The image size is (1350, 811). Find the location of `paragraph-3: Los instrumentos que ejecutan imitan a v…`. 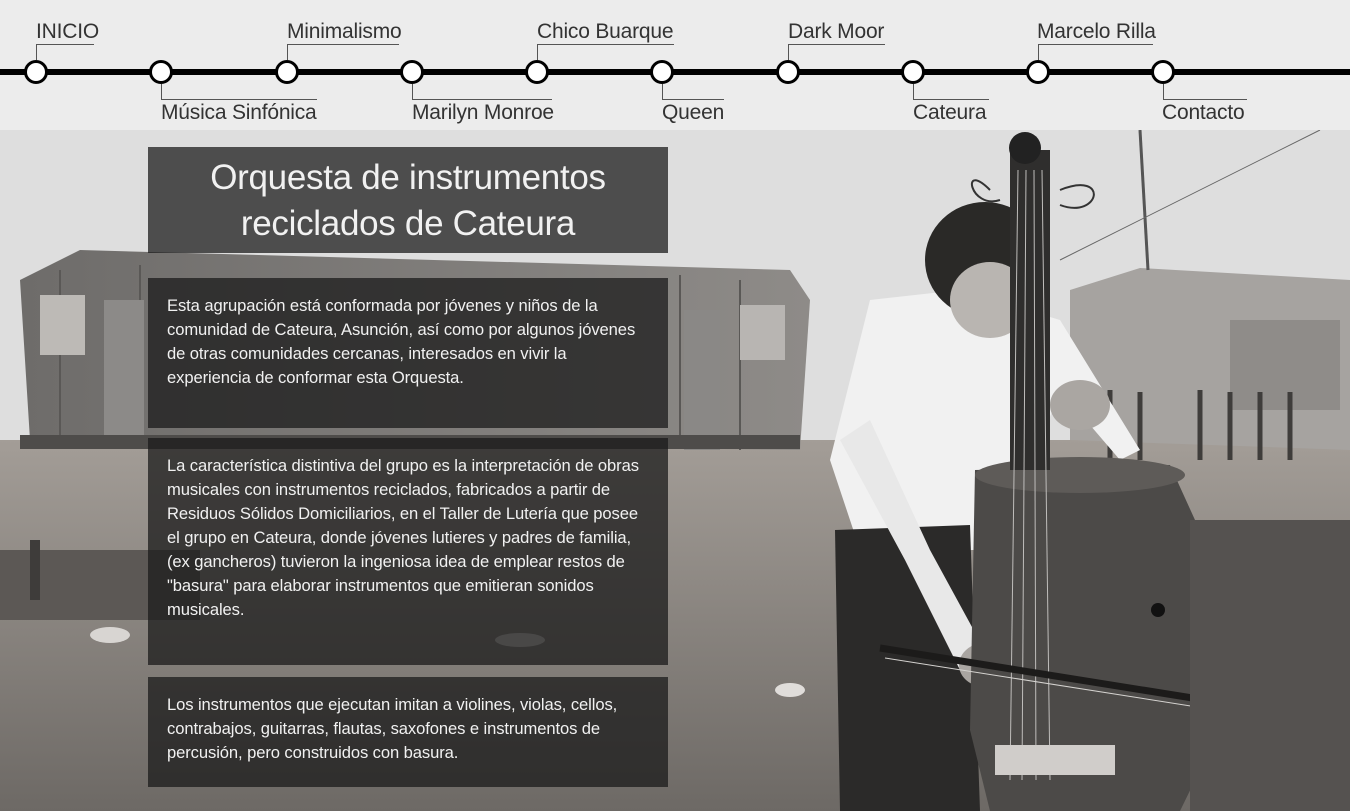

paragraph-3: Los instrumentos que ejecutan imitan a v… is located at coordinates (392, 728).